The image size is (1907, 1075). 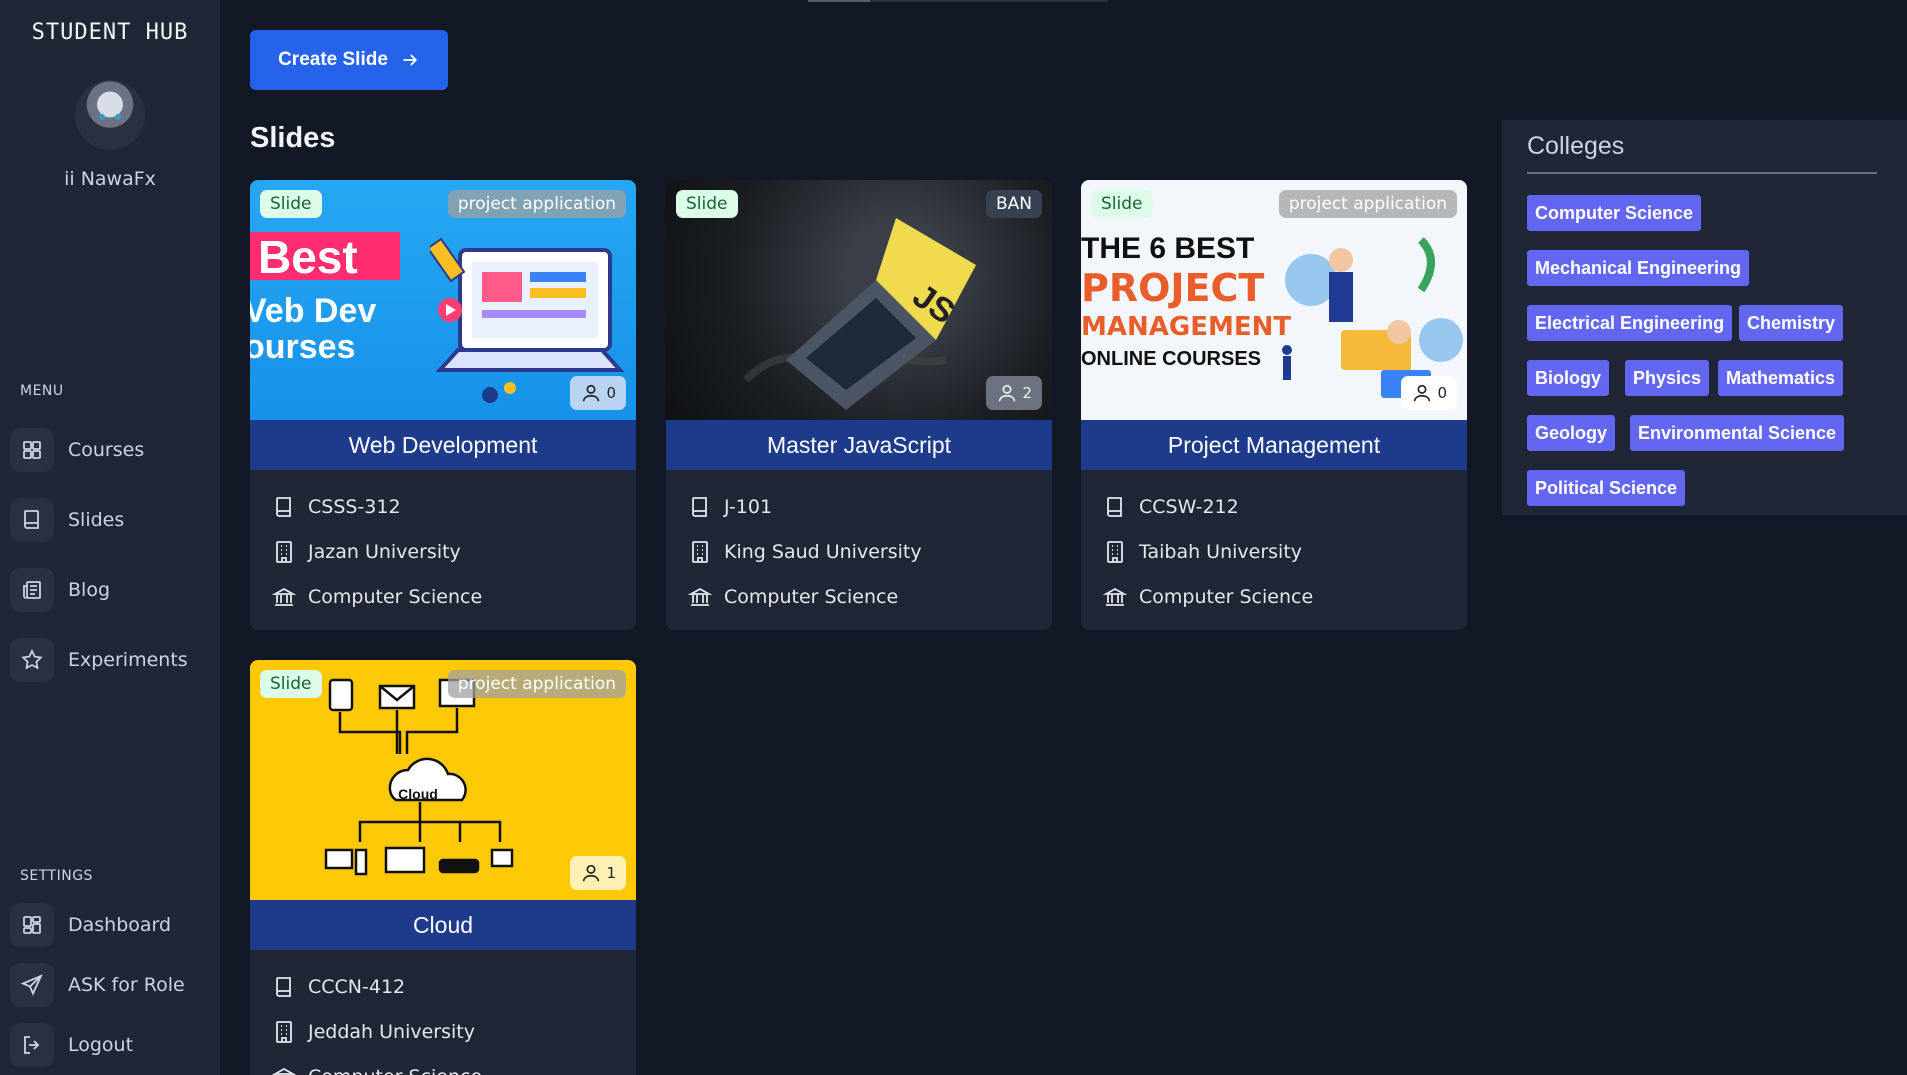 I want to click on sidebar-item-label: Experiments, so click(x=128, y=660).